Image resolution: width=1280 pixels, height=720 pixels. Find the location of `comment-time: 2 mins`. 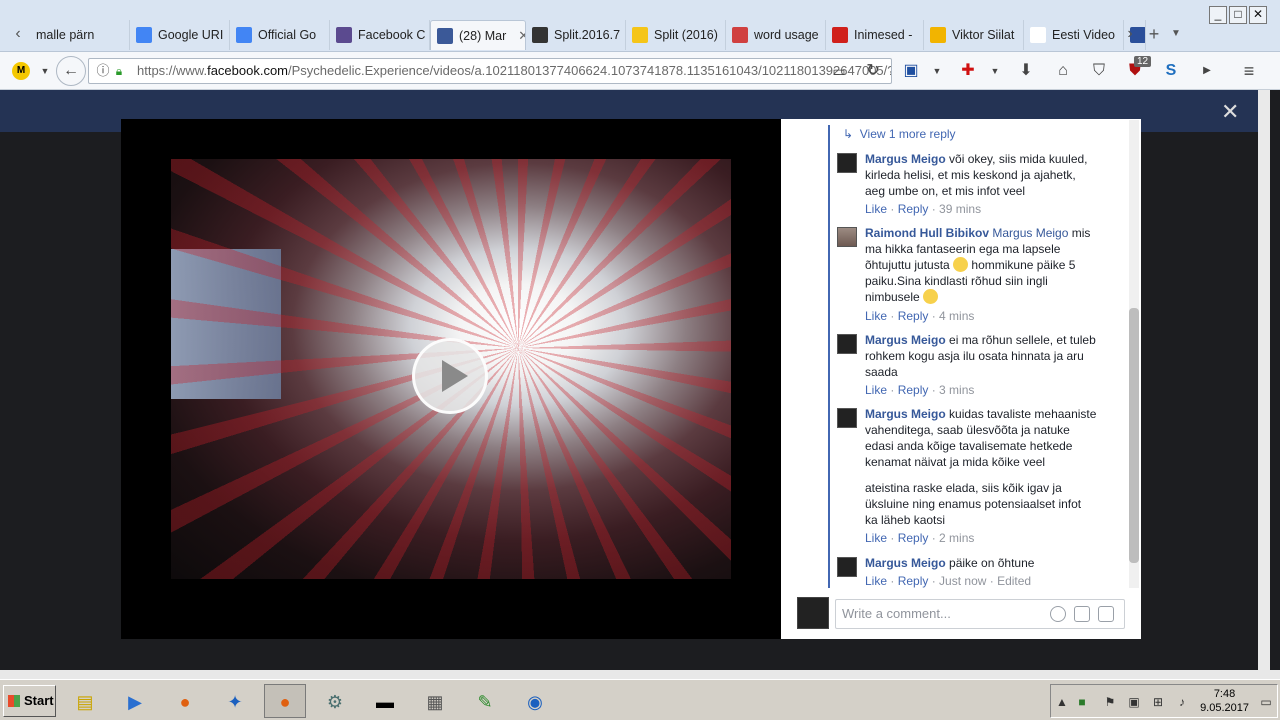

comment-time: 2 mins is located at coordinates (956, 538).